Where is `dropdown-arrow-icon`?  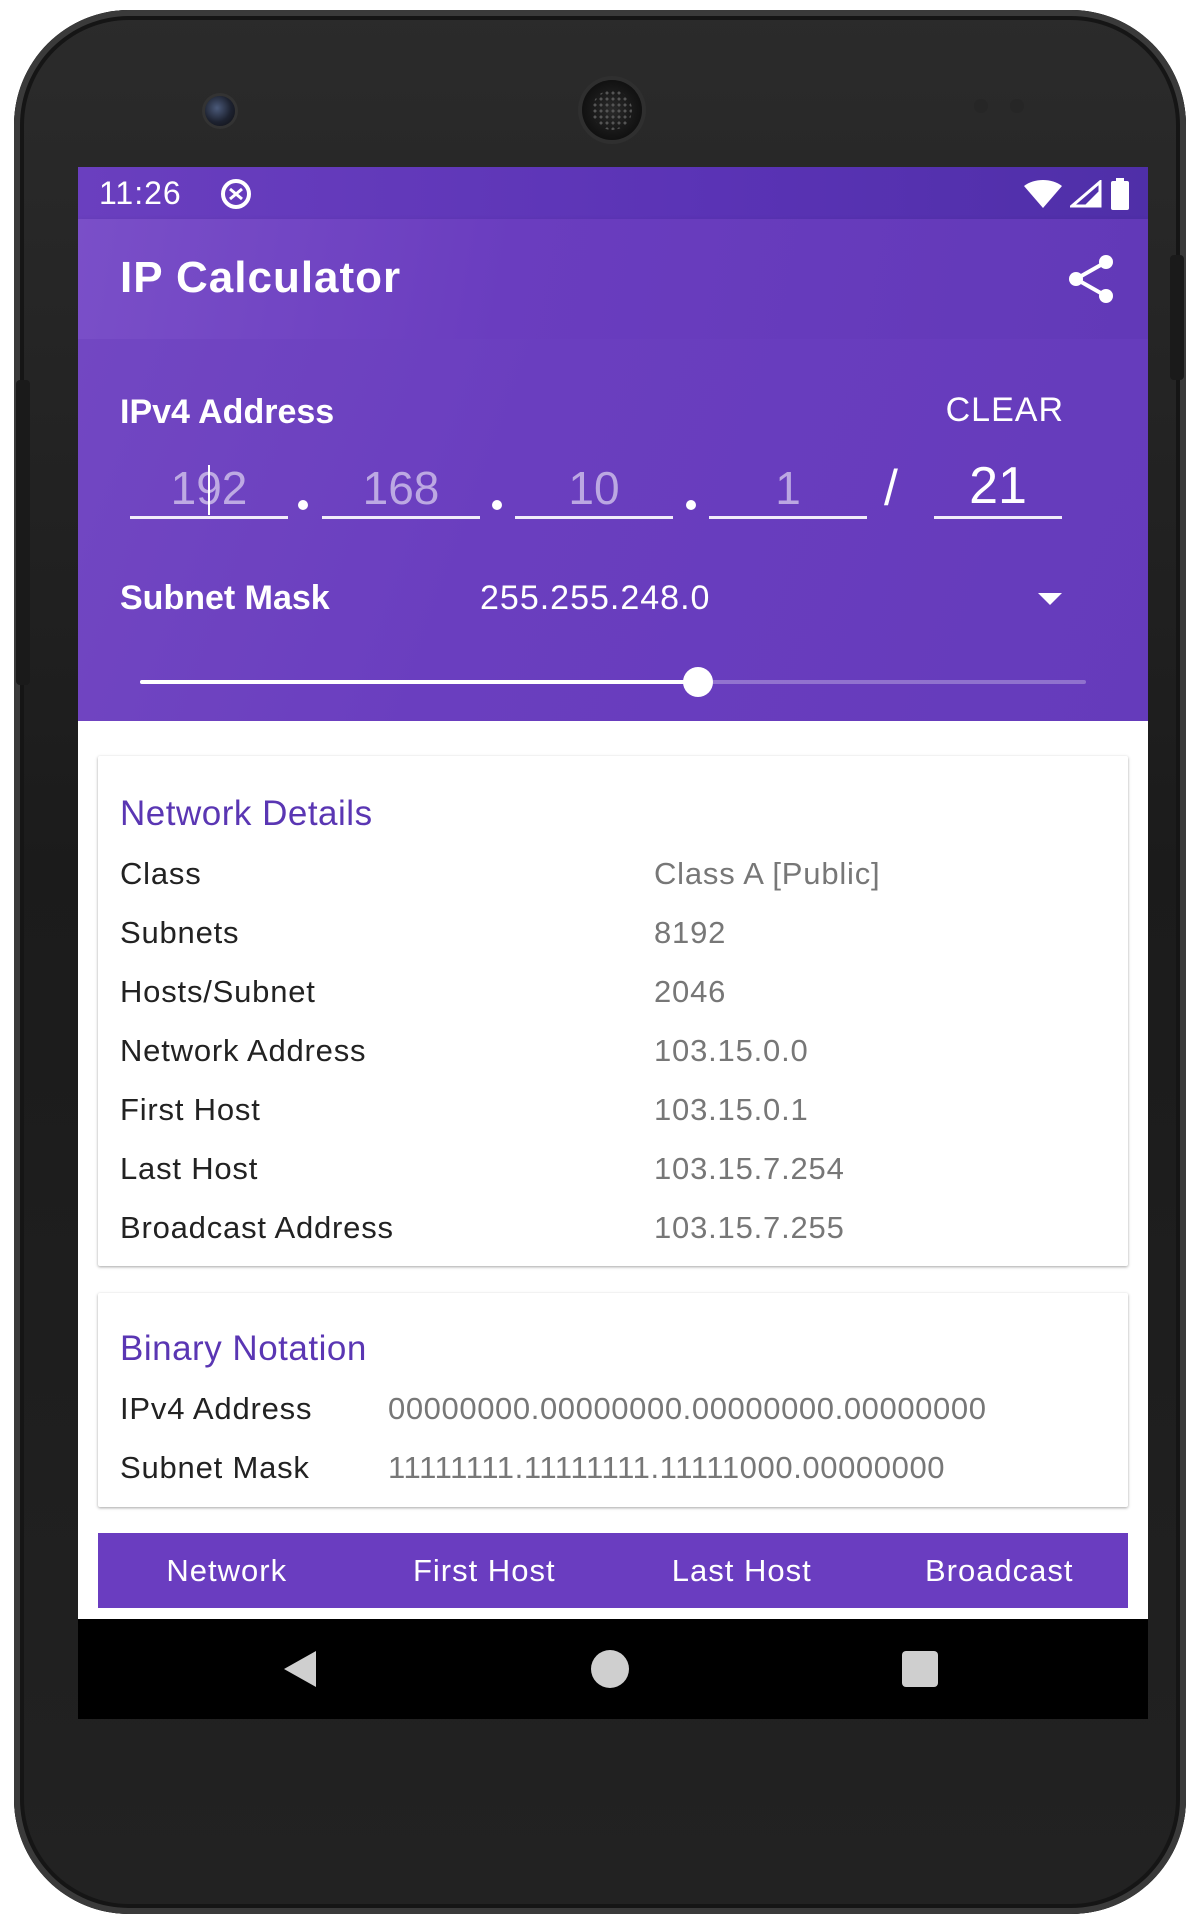 dropdown-arrow-icon is located at coordinates (1050, 599).